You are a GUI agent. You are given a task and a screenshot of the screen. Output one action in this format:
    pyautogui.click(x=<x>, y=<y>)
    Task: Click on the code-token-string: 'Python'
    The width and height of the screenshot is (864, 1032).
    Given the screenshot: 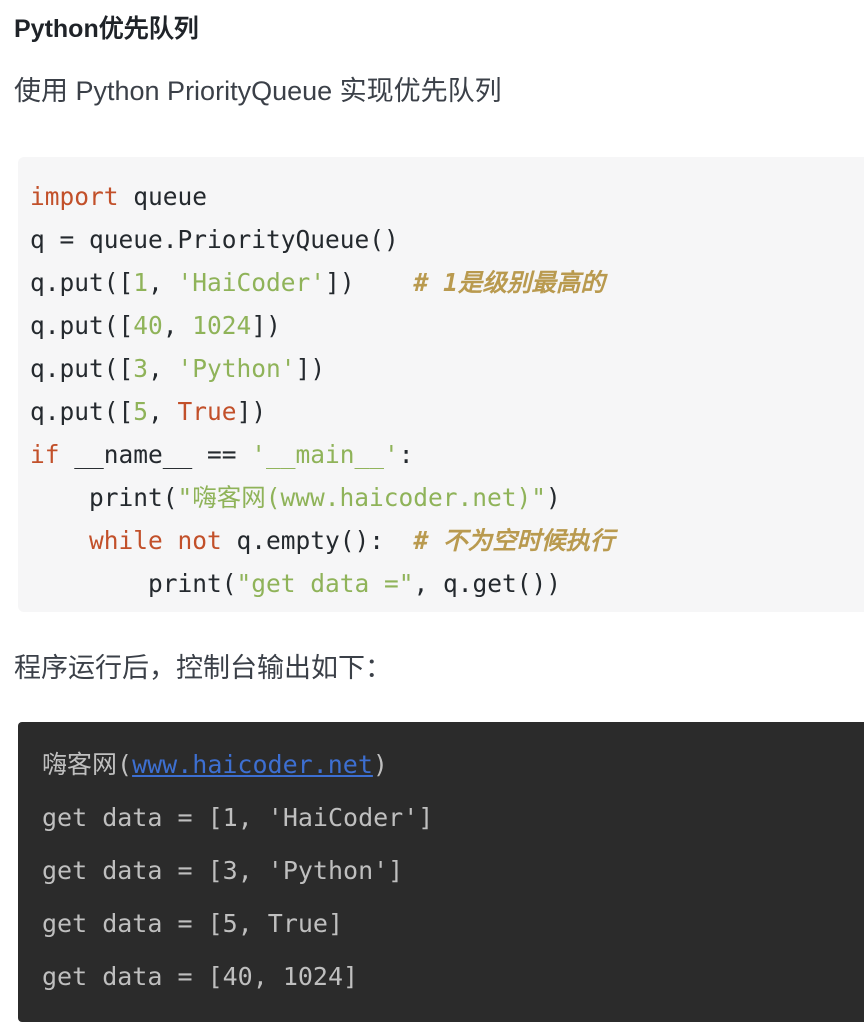 What is the action you would take?
    pyautogui.click(x=236, y=368)
    